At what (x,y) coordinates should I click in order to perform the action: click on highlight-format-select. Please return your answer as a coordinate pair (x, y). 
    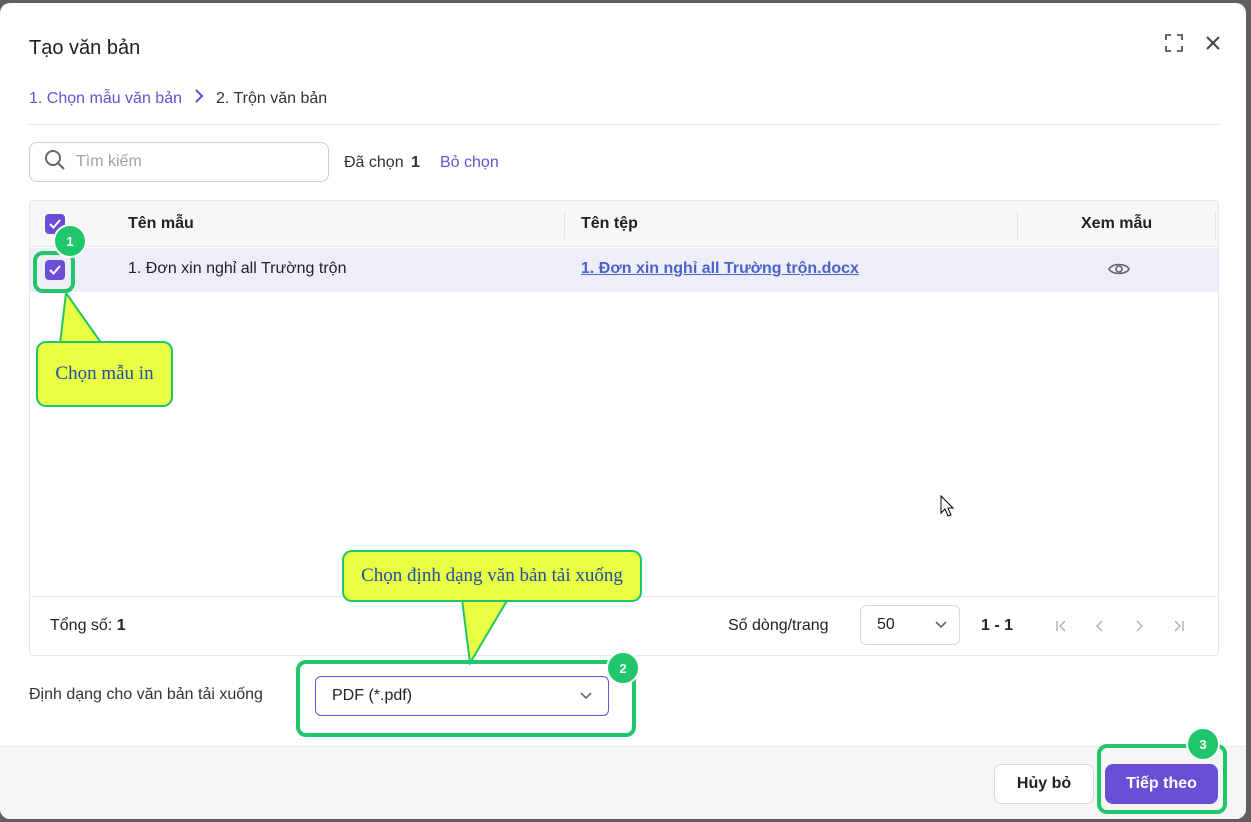
    Looking at the image, I should click on (466, 698).